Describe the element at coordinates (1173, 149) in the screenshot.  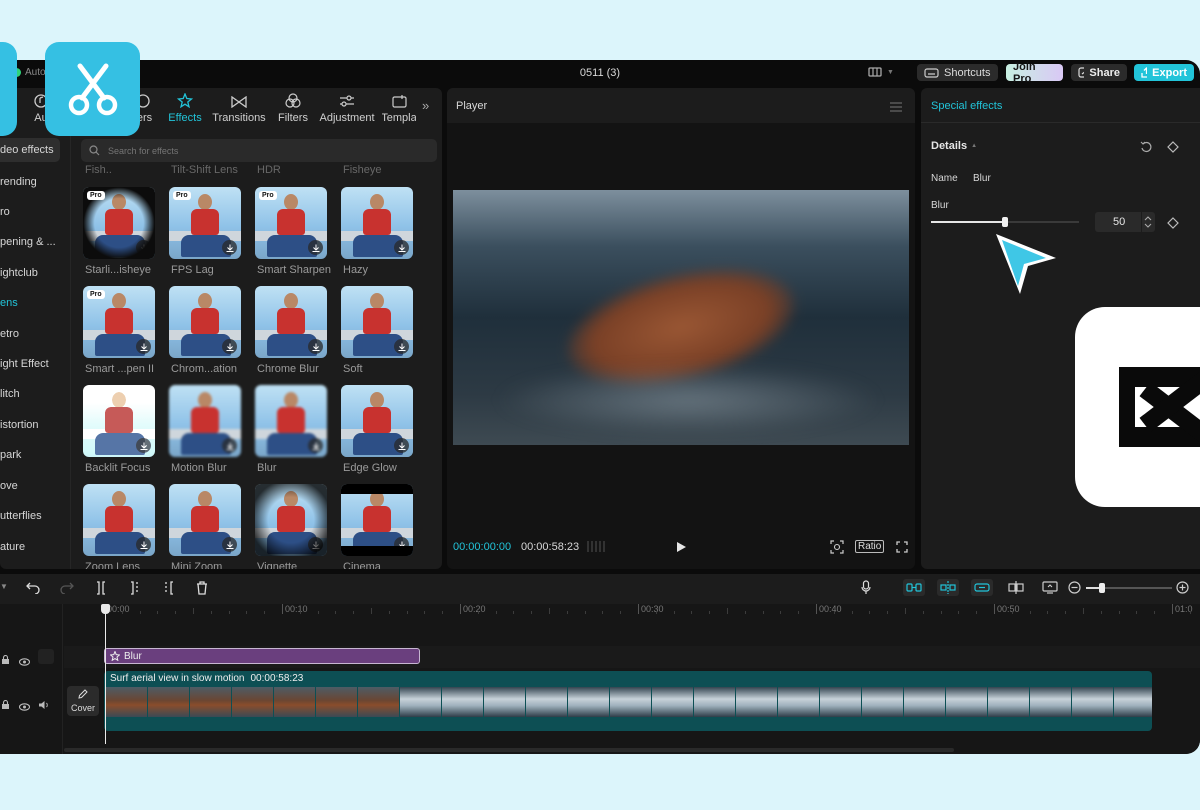
I see `keyframe-diamond-icon` at that location.